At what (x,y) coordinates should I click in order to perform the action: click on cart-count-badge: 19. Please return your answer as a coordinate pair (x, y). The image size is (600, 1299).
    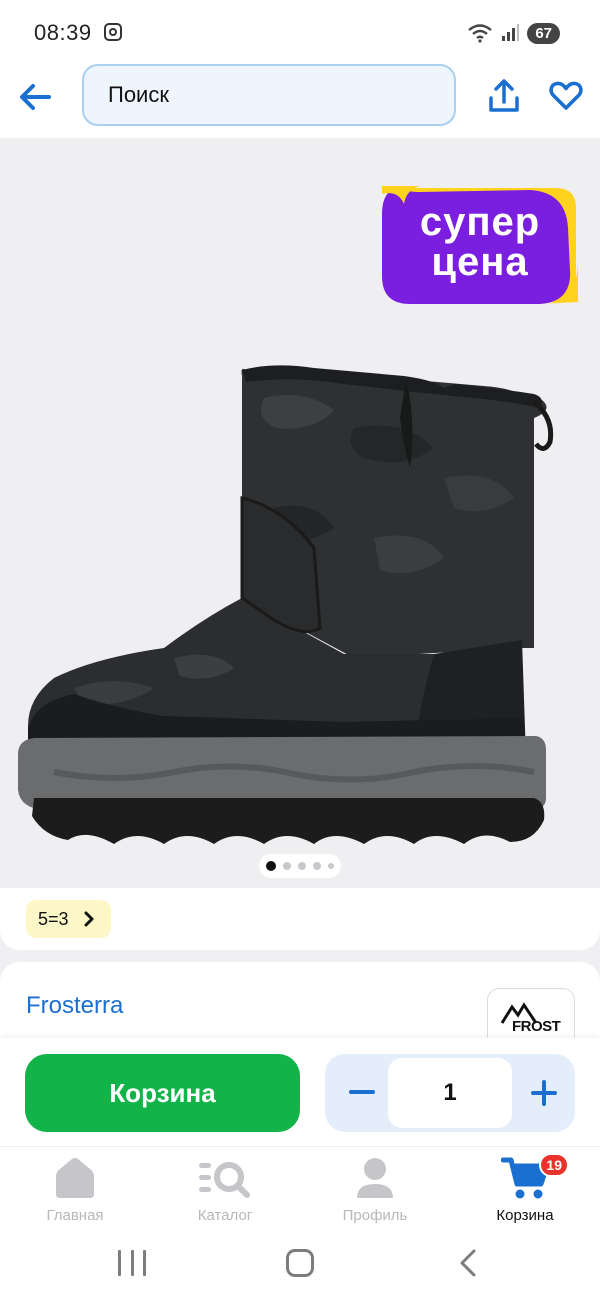
    Looking at the image, I should click on (554, 1165).